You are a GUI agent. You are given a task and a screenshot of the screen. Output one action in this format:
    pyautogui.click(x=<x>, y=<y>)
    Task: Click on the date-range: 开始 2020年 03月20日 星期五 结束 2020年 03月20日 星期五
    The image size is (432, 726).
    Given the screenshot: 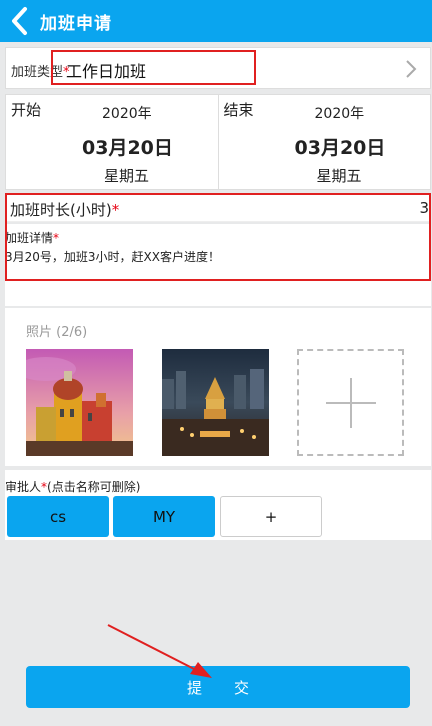 What is the action you would take?
    pyautogui.click(x=218, y=142)
    